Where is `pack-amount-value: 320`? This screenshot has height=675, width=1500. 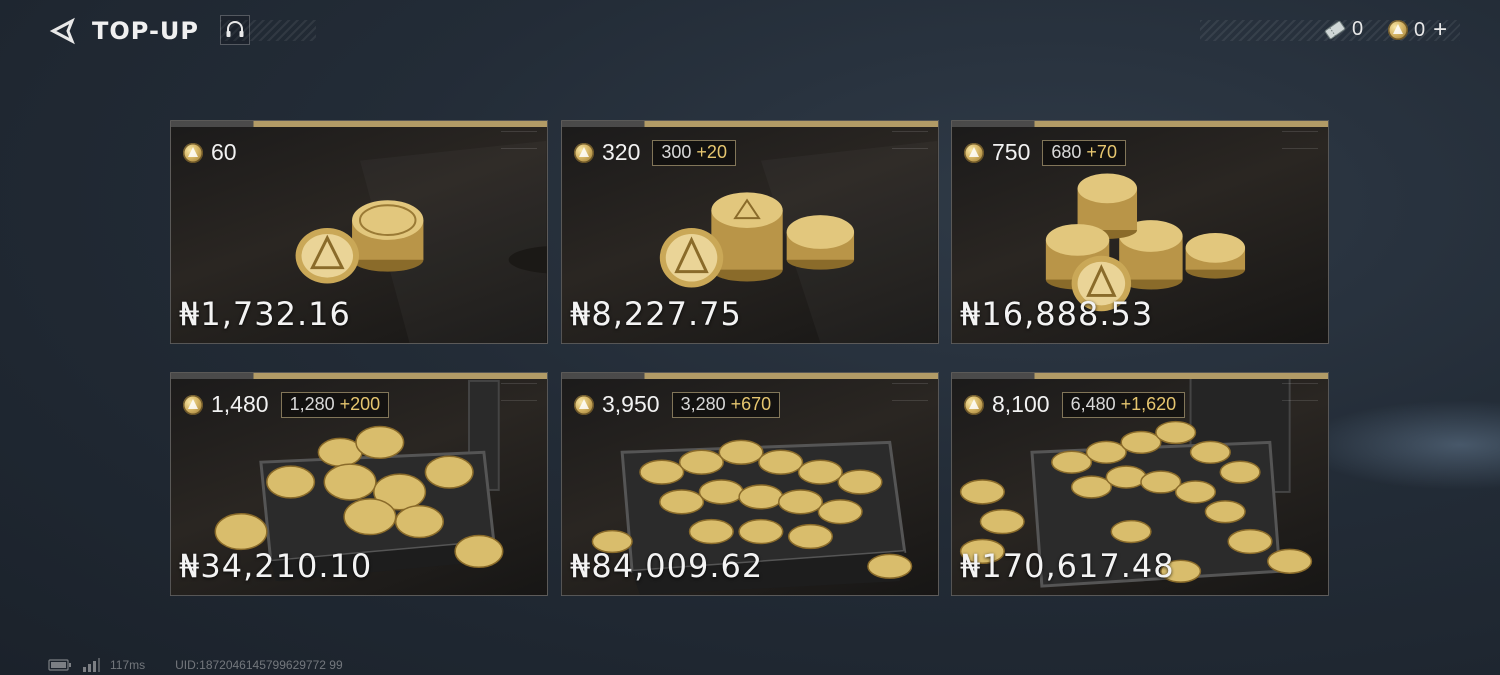 pack-amount-value: 320 is located at coordinates (621, 152).